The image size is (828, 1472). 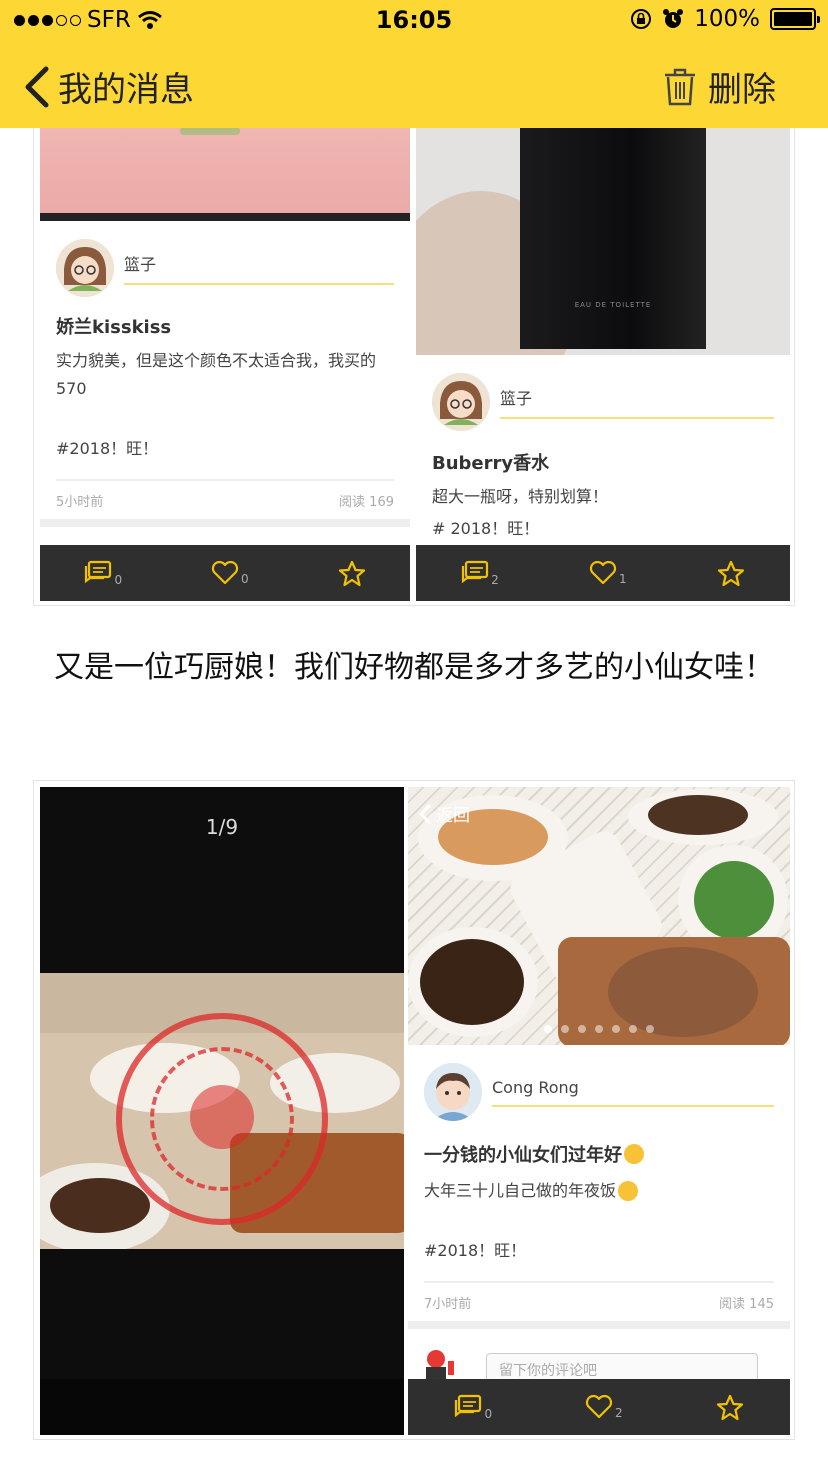 I want to click on post-meta: 5小时前 阅读 169, so click(x=225, y=494).